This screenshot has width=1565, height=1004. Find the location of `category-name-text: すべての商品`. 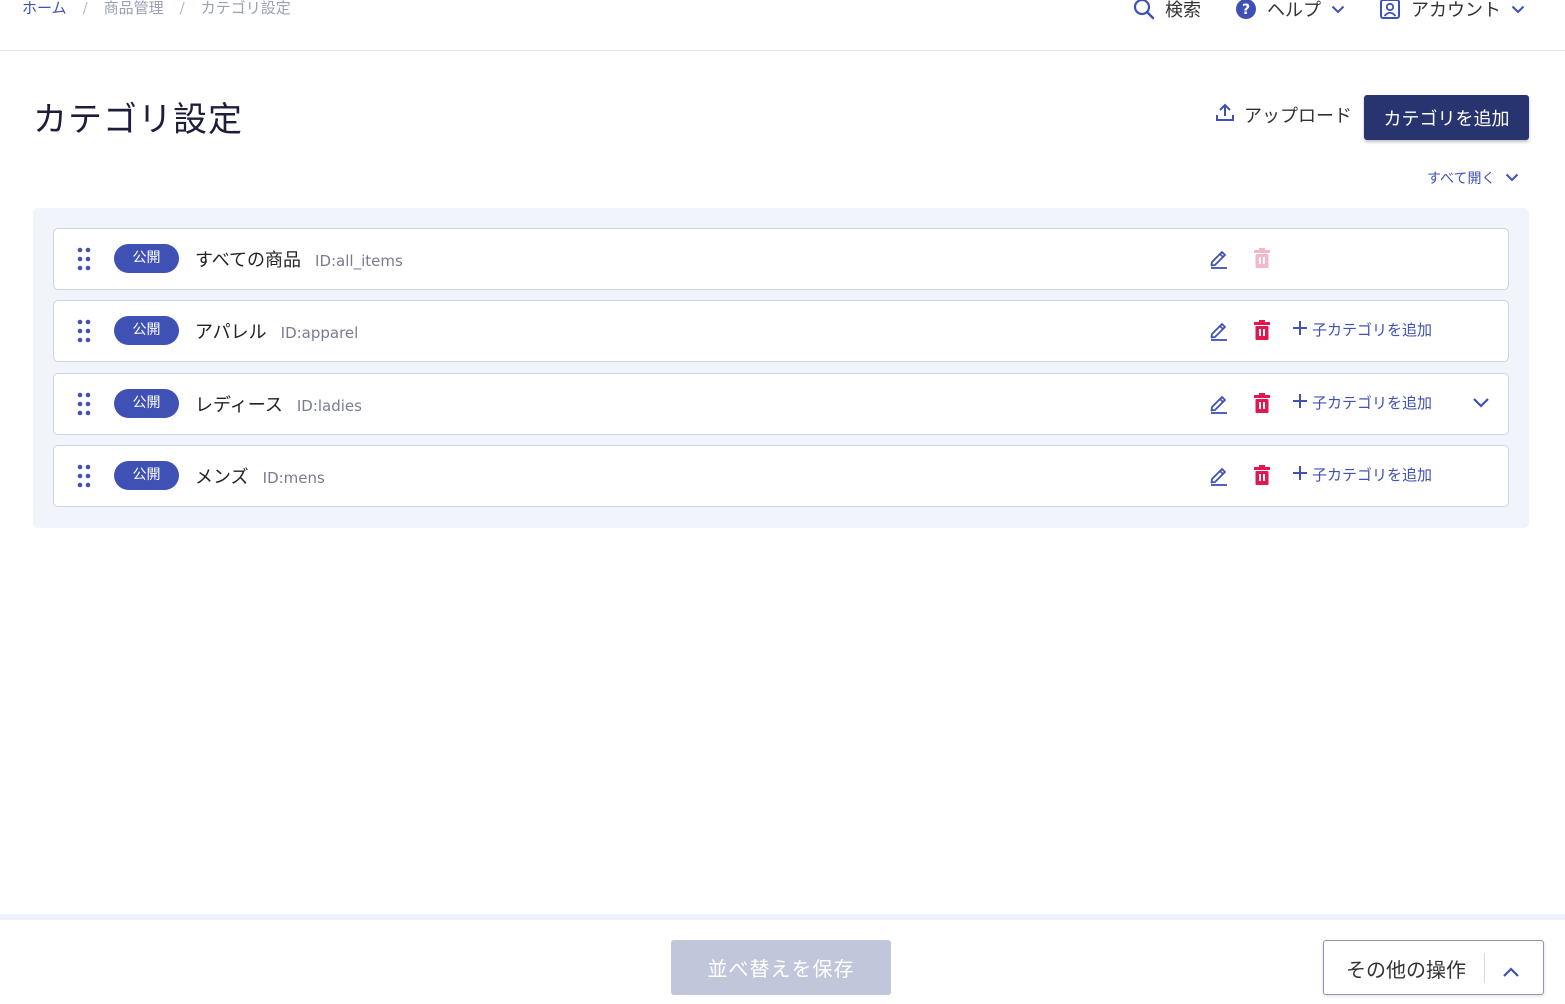

category-name-text: すべての商品 is located at coordinates (248, 260).